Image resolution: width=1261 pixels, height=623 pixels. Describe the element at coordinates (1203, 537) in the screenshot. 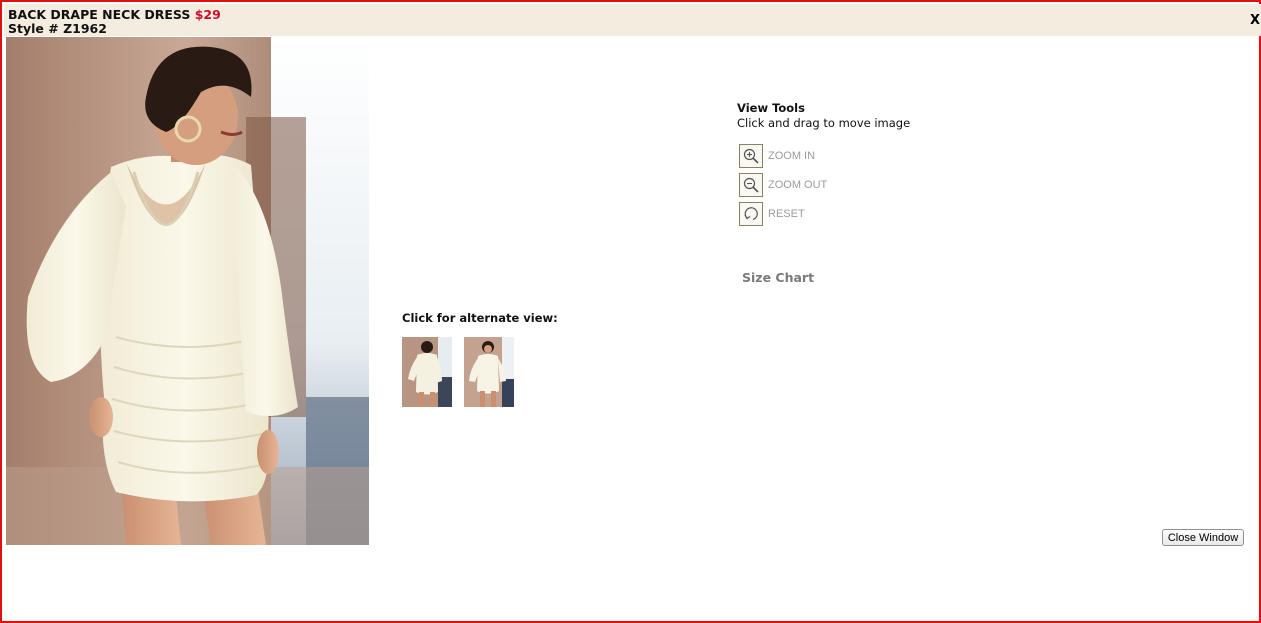

I see `close-window-button: Close Window` at that location.